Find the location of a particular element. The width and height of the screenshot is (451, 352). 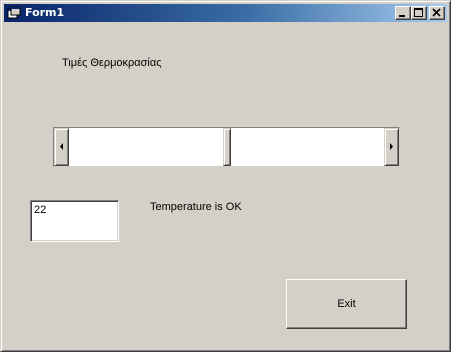

window-title: Form1 is located at coordinates (45, 12).